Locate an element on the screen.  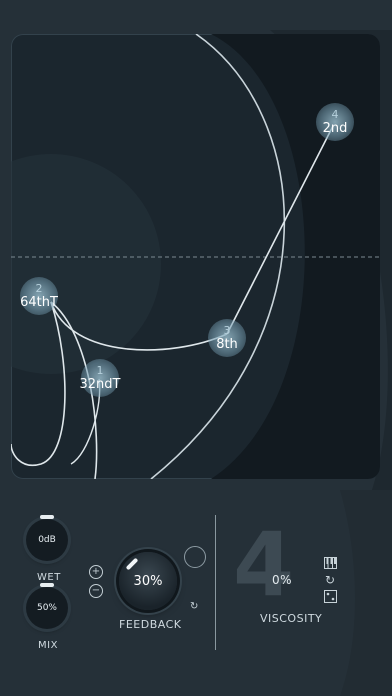
divider is located at coordinates (215, 582).